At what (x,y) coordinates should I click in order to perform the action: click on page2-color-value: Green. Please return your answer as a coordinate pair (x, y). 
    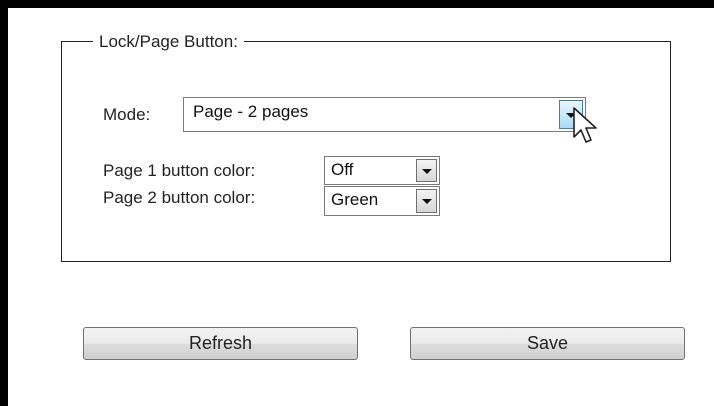
    Looking at the image, I should click on (355, 199).